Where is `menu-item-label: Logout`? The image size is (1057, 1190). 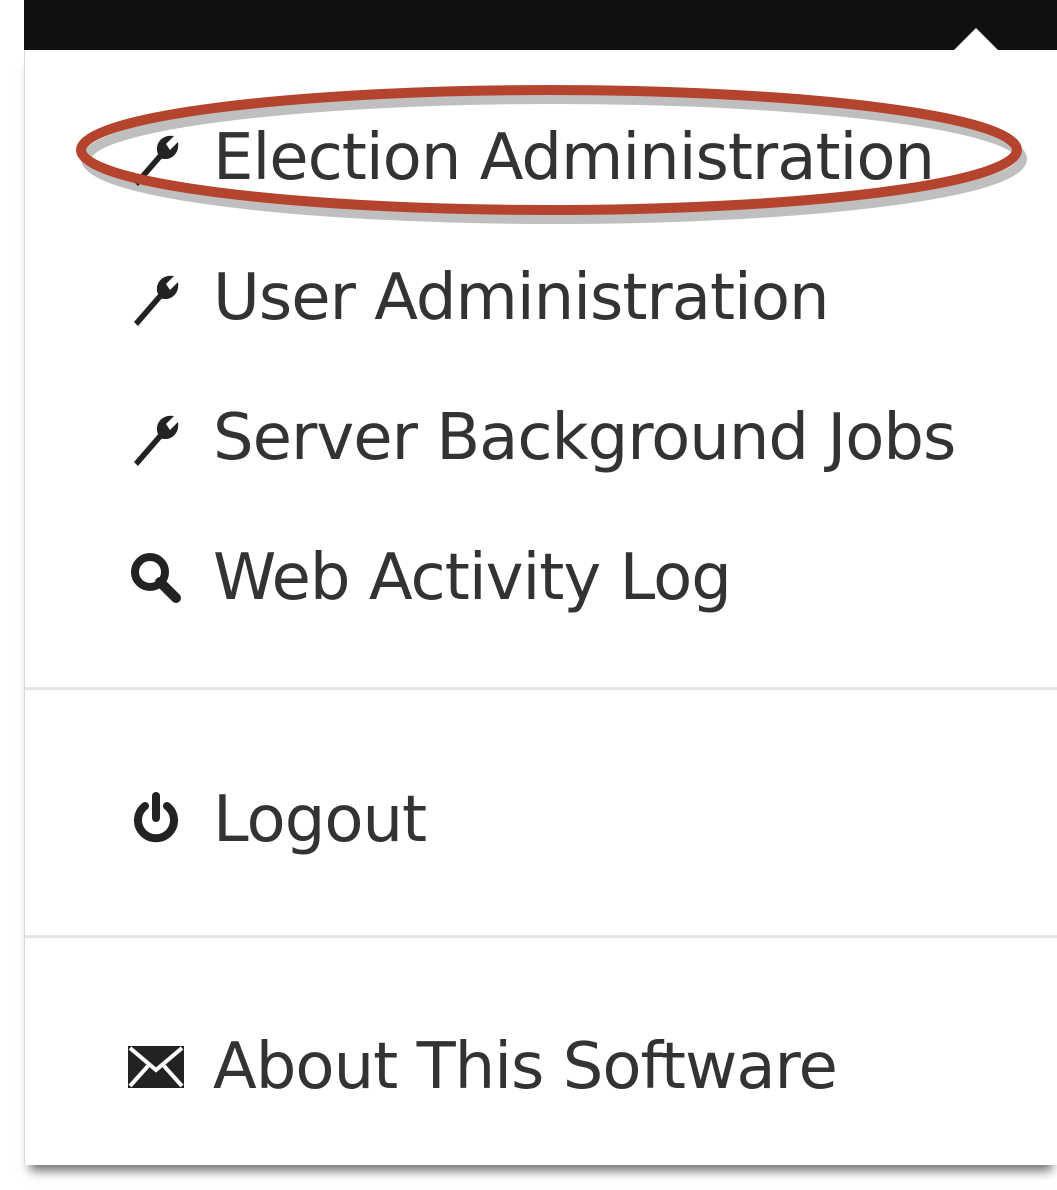
menu-item-label: Logout is located at coordinates (320, 820).